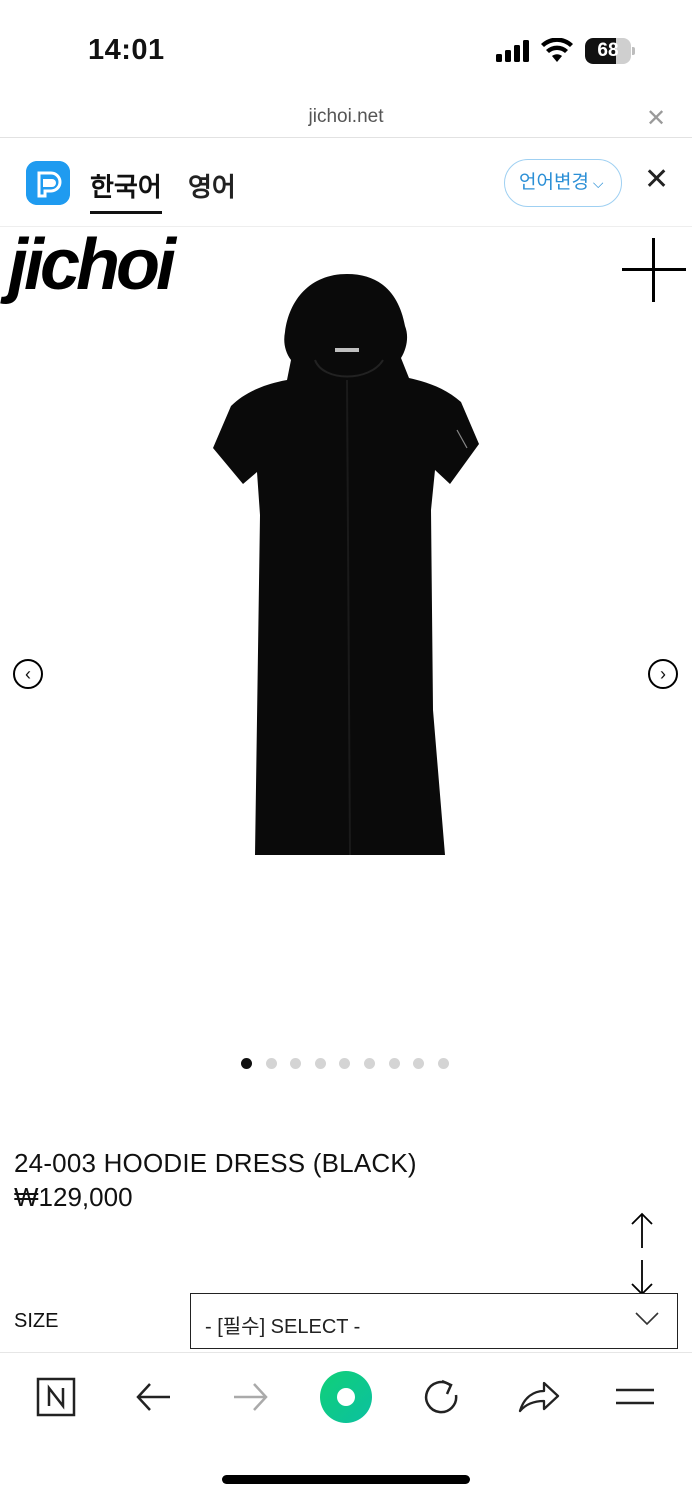  I want to click on chevron-down-icon: ⌵, so click(598, 183).